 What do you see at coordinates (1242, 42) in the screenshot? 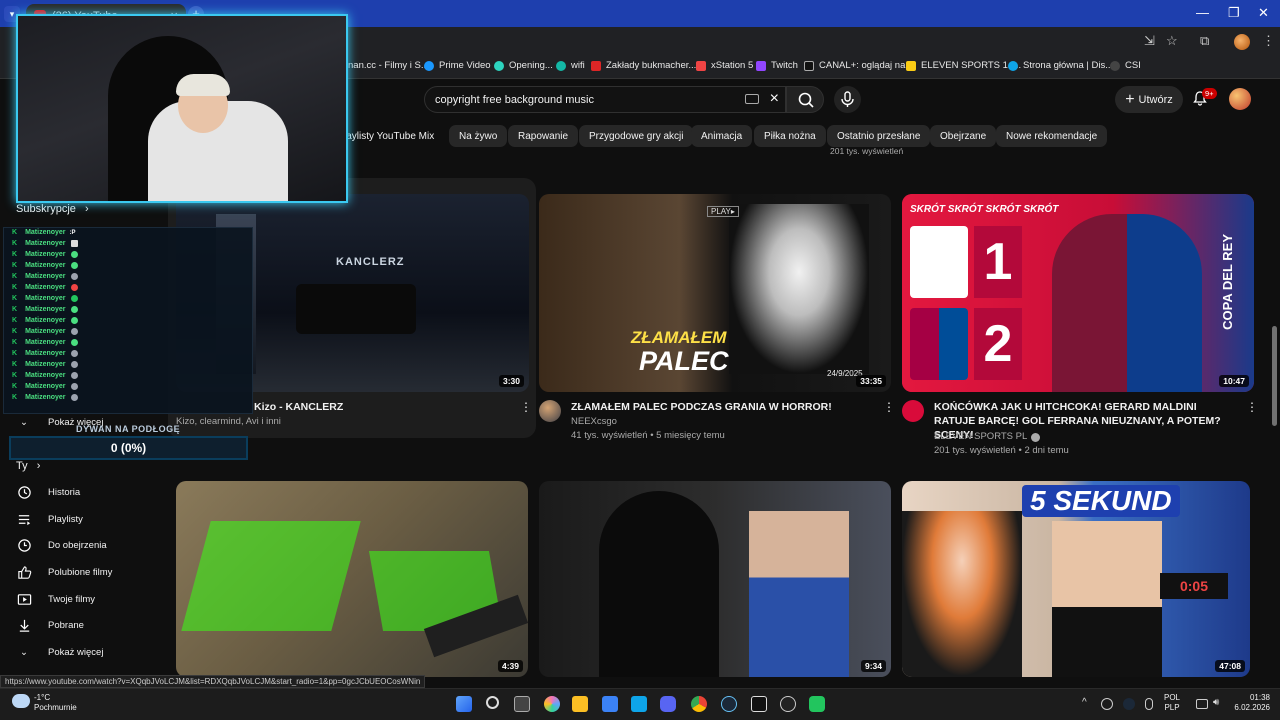
I see `chrome-profile-avatar` at bounding box center [1242, 42].